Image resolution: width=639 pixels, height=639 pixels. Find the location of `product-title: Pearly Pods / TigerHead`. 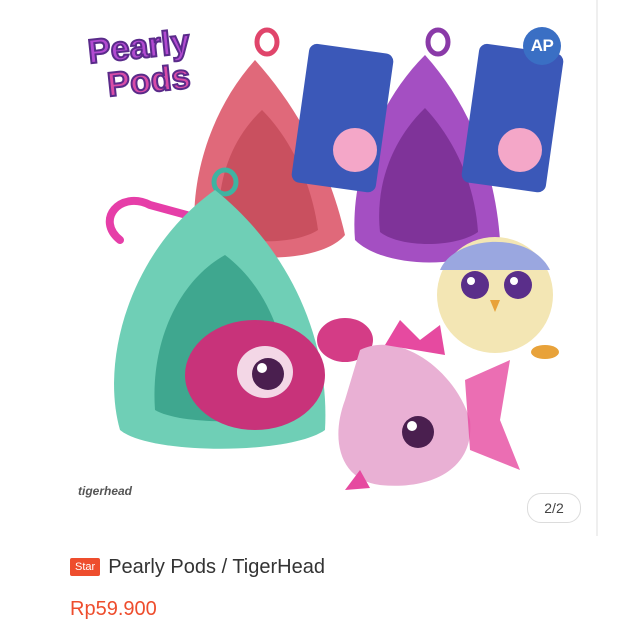

product-title: Pearly Pods / TigerHead is located at coordinates (216, 567).